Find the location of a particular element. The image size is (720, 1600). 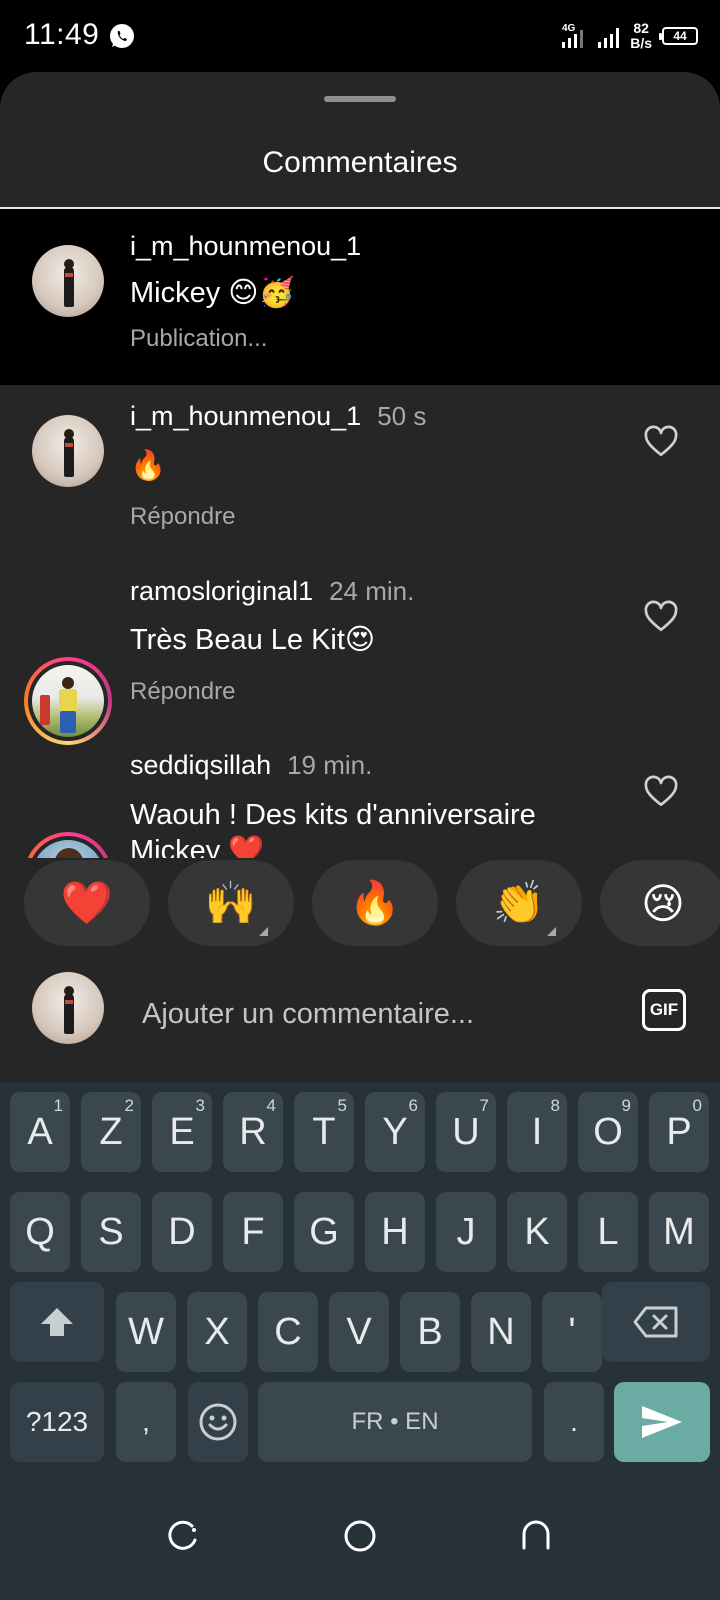

letter-key: T5 is located at coordinates (324, 1132).